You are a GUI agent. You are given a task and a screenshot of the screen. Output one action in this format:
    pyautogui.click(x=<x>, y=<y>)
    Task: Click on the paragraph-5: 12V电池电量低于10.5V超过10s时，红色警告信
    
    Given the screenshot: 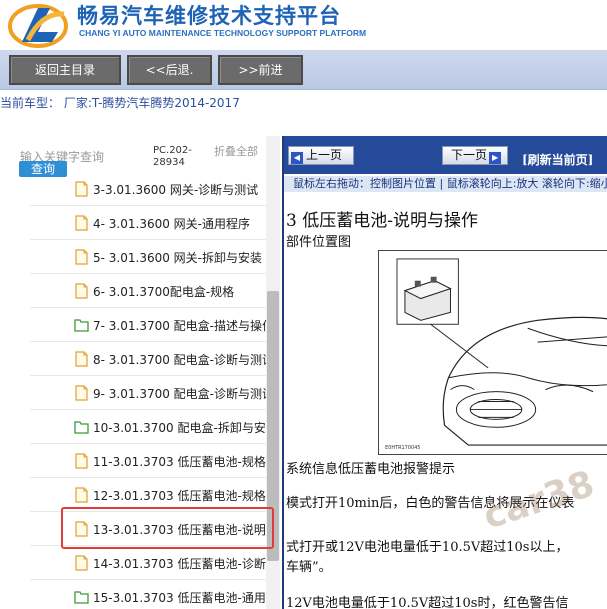 What is the action you would take?
    pyautogui.click(x=427, y=602)
    